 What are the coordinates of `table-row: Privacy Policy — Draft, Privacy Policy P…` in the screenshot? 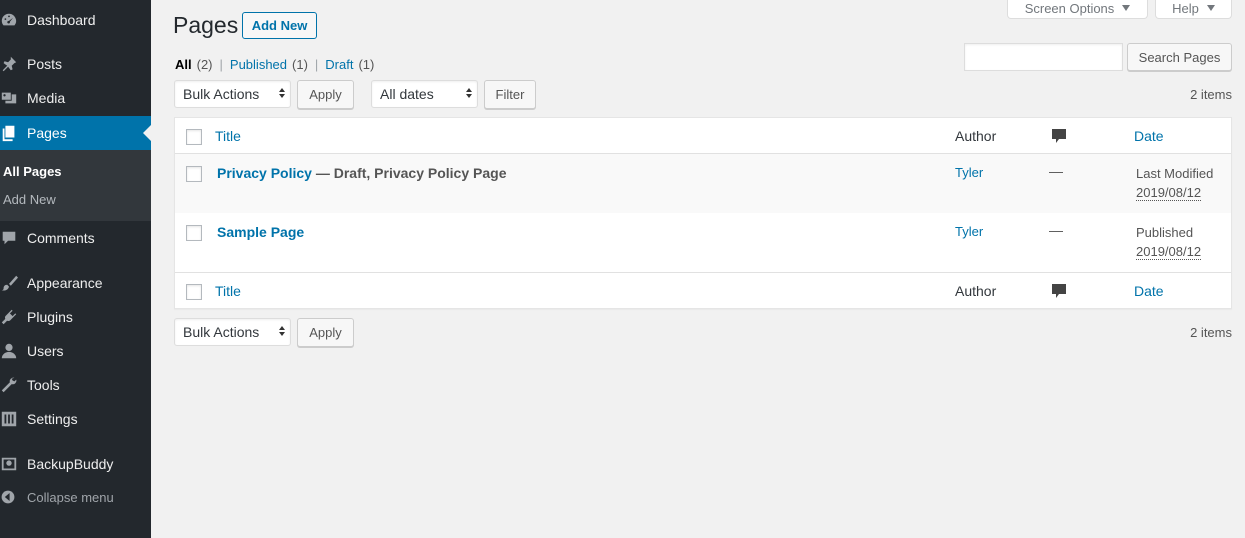 It's located at (703, 183).